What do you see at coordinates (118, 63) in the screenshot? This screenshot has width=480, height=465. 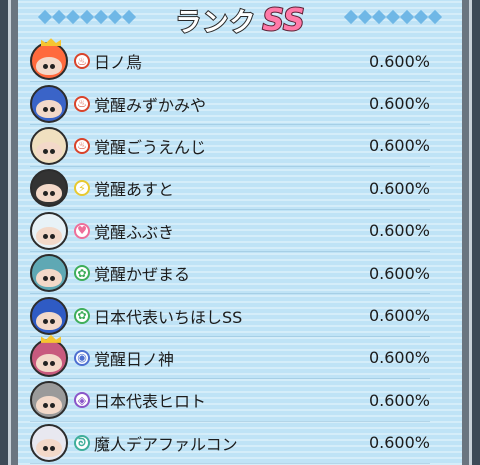 I see `character-name: 日ノ鳥` at bounding box center [118, 63].